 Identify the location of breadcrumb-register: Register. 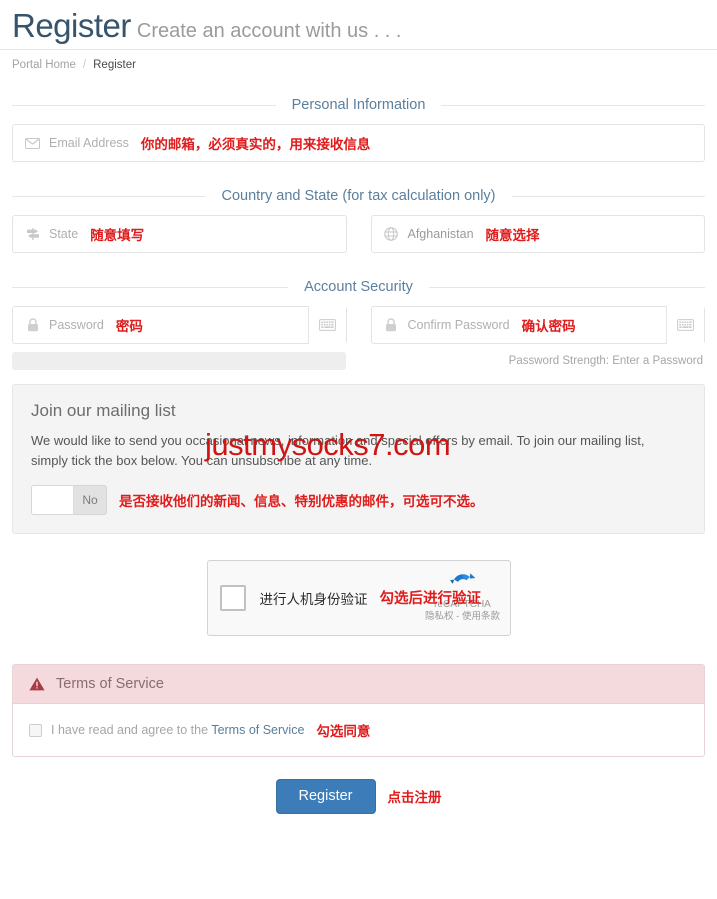
(114, 65).